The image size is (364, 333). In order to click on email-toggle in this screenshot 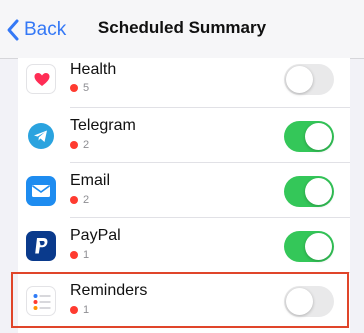, I will do `click(309, 191)`.